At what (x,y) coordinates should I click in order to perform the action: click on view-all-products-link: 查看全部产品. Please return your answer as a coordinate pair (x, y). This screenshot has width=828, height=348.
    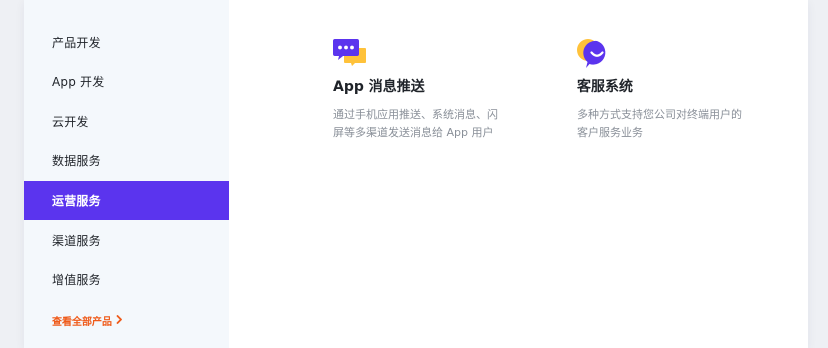
    Looking at the image, I should click on (87, 320).